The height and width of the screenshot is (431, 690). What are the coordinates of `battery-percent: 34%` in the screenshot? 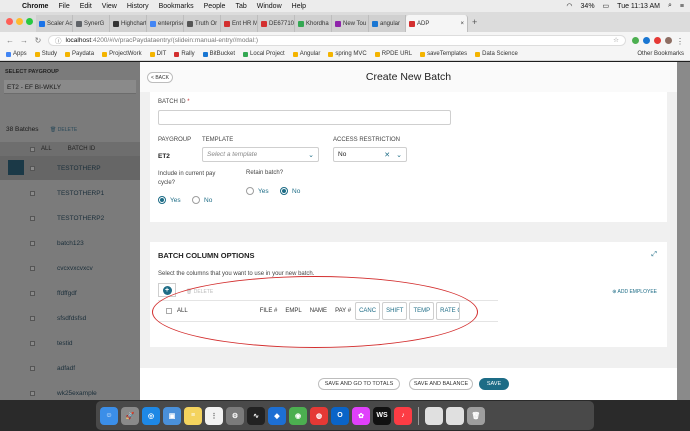 It's located at (588, 6).